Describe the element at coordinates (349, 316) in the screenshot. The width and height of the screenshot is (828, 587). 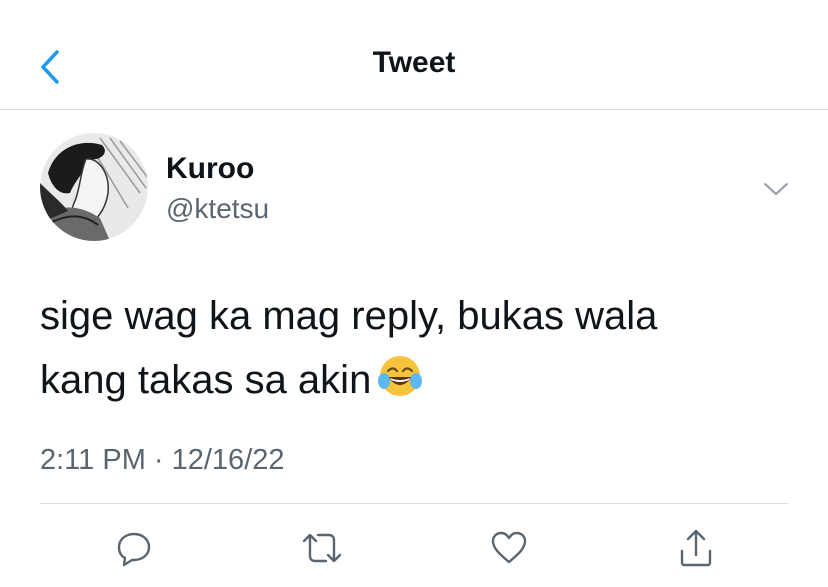
I see `tweet-text-line: sige wag ka mag reply, bukas wala` at that location.